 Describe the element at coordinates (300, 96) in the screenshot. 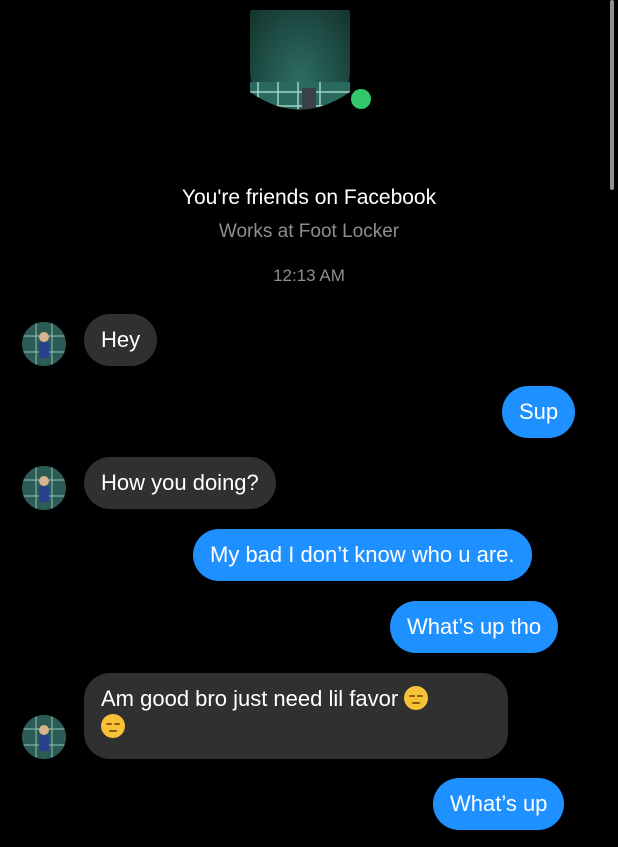

I see `profile-photo-image` at that location.